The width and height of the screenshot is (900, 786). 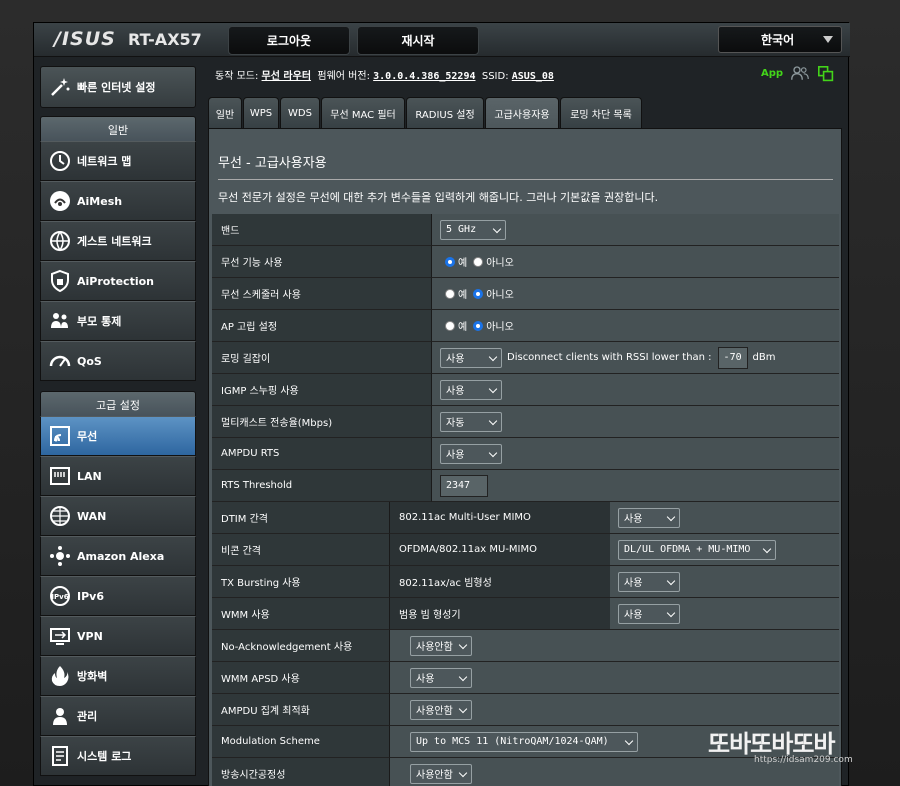 What do you see at coordinates (121, 556) in the screenshot?
I see `sidebar-item-label: Amazon Alexa` at bounding box center [121, 556].